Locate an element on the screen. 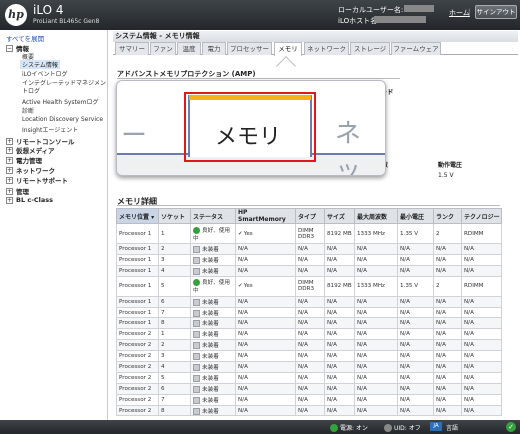  cell-technology: N/A is located at coordinates (481, 410).